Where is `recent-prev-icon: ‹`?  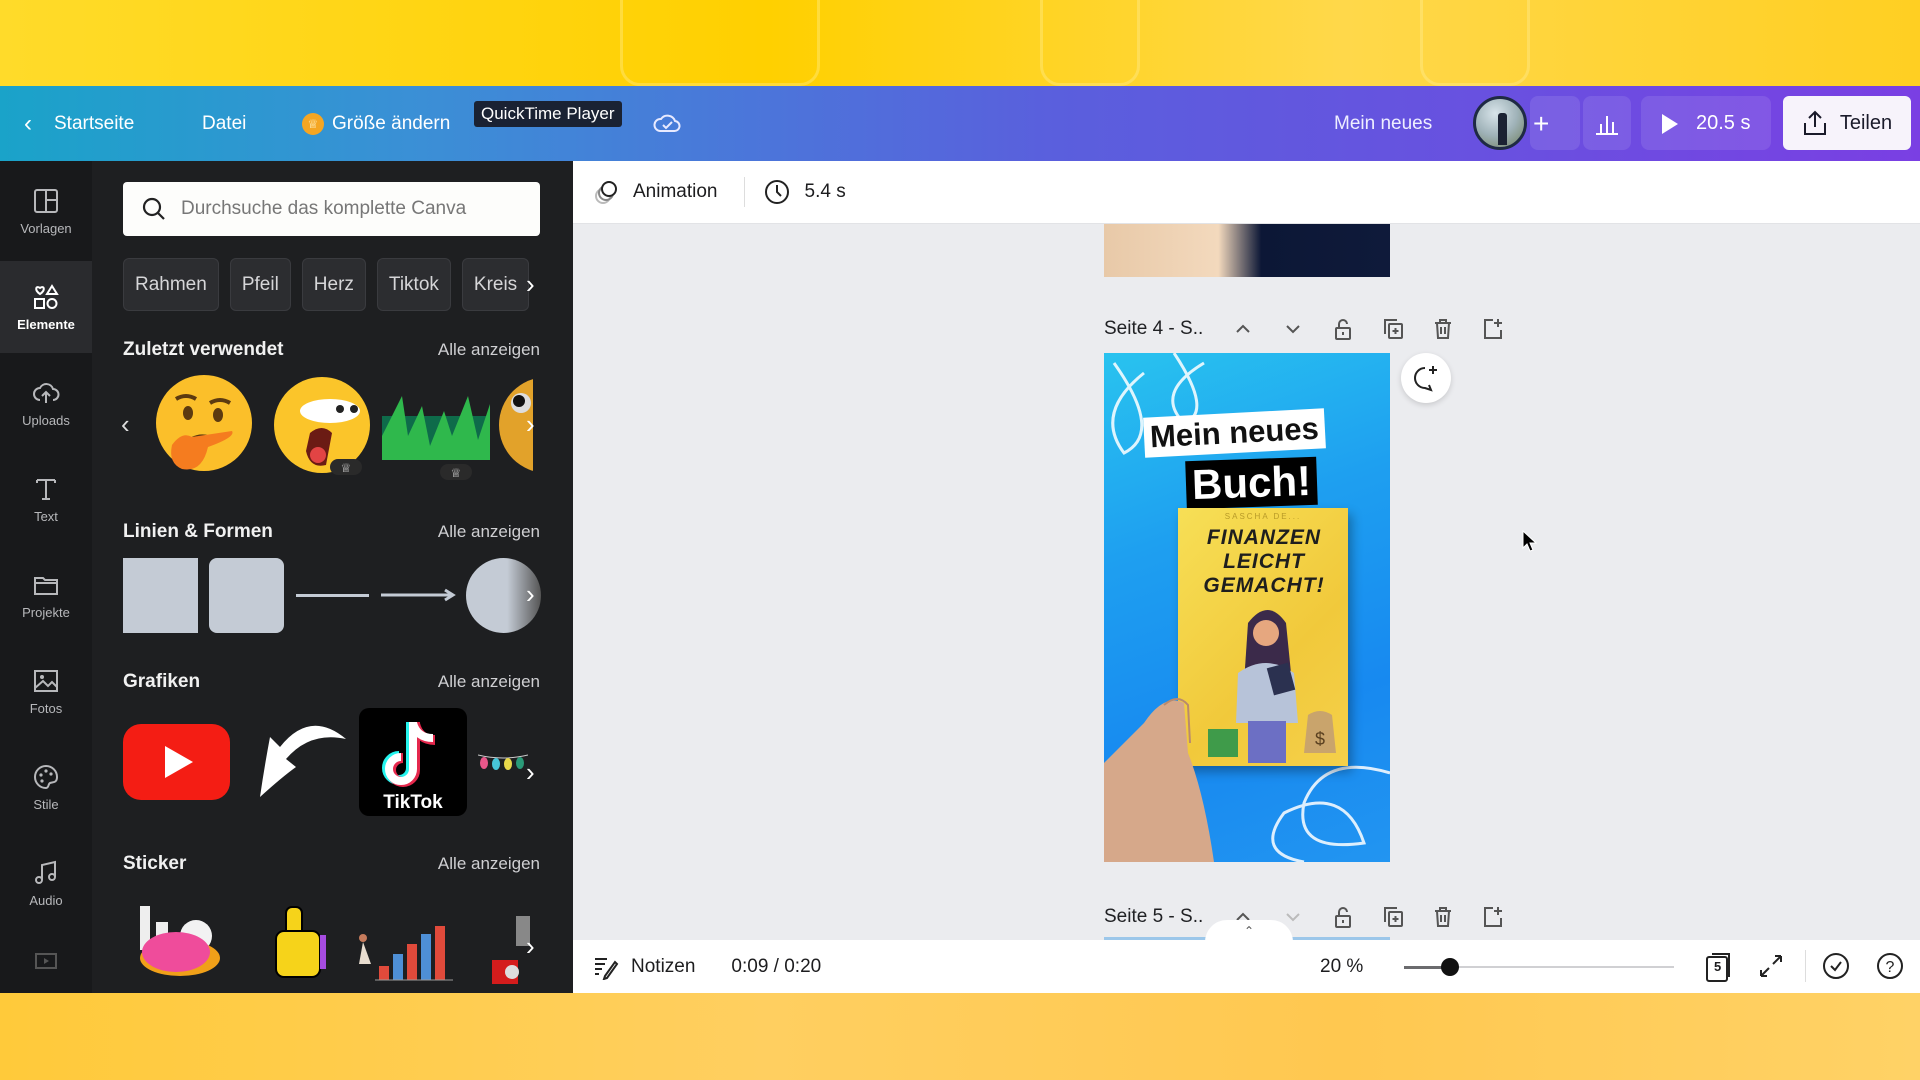
recent-prev-icon: ‹ is located at coordinates (125, 424).